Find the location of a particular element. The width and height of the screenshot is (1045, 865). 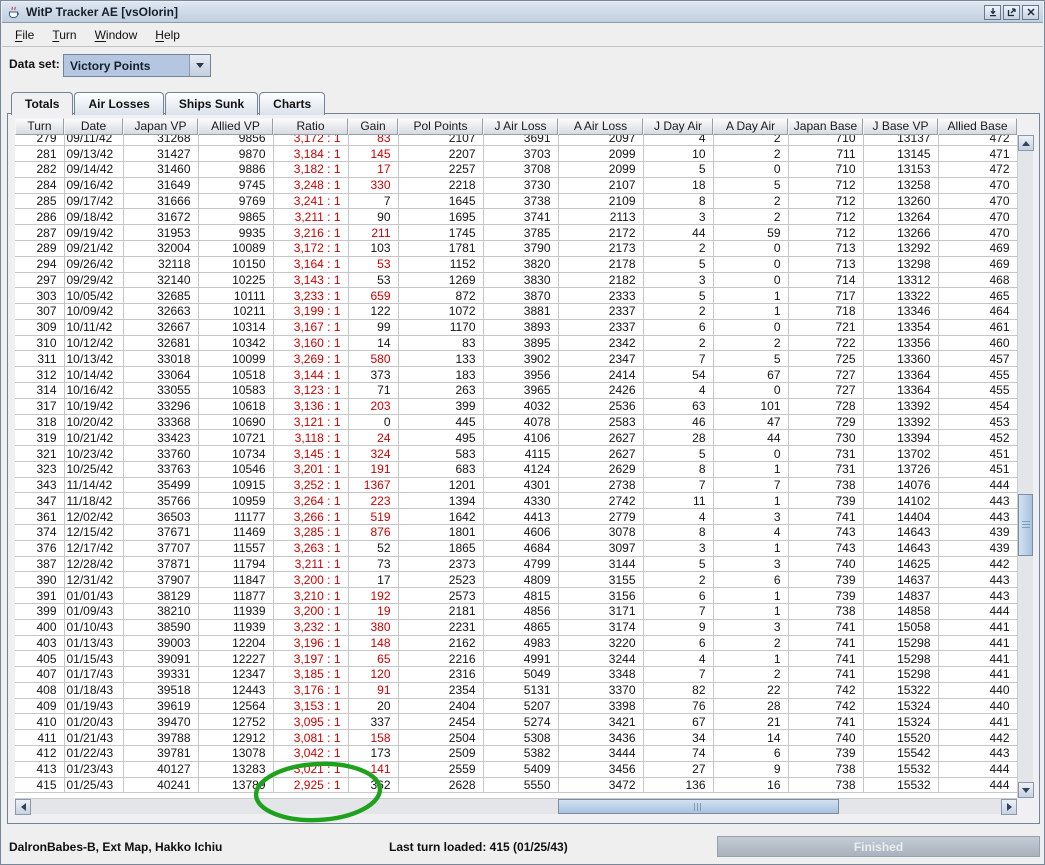

tab-totals: Totals is located at coordinates (42, 103).